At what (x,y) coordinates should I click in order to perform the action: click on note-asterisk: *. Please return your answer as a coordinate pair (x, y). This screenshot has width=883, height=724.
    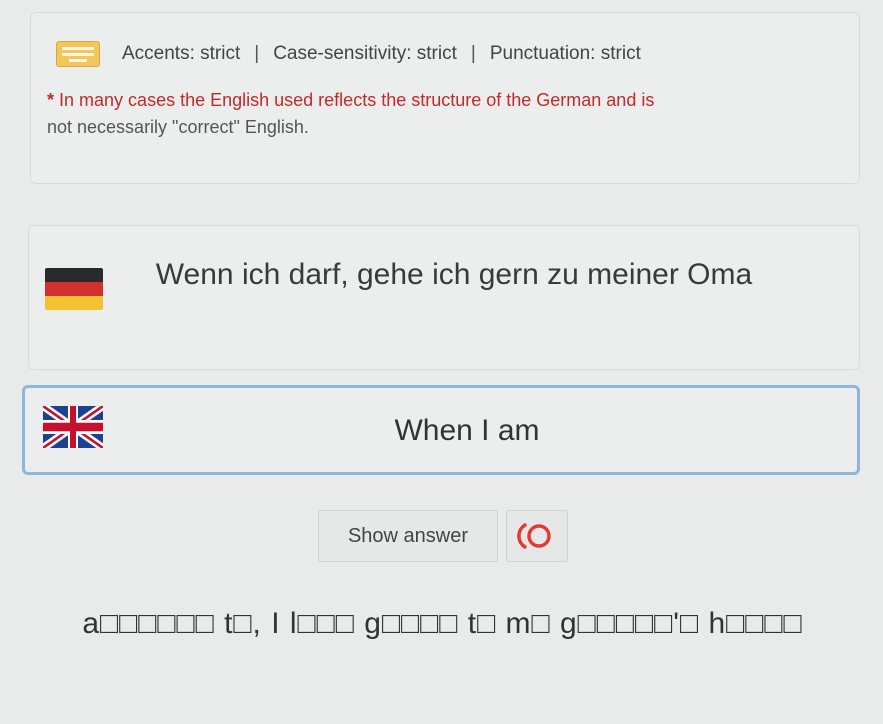
    Looking at the image, I should click on (51, 100).